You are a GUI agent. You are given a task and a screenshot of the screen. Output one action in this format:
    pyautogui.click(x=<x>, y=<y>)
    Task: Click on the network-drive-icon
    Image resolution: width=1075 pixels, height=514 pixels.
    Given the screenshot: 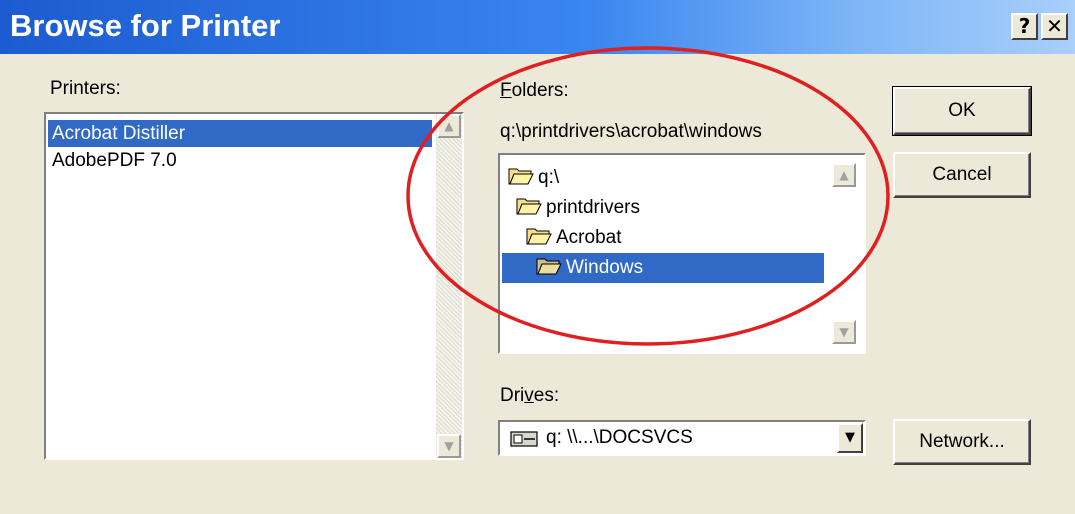 What is the action you would take?
    pyautogui.click(x=524, y=439)
    